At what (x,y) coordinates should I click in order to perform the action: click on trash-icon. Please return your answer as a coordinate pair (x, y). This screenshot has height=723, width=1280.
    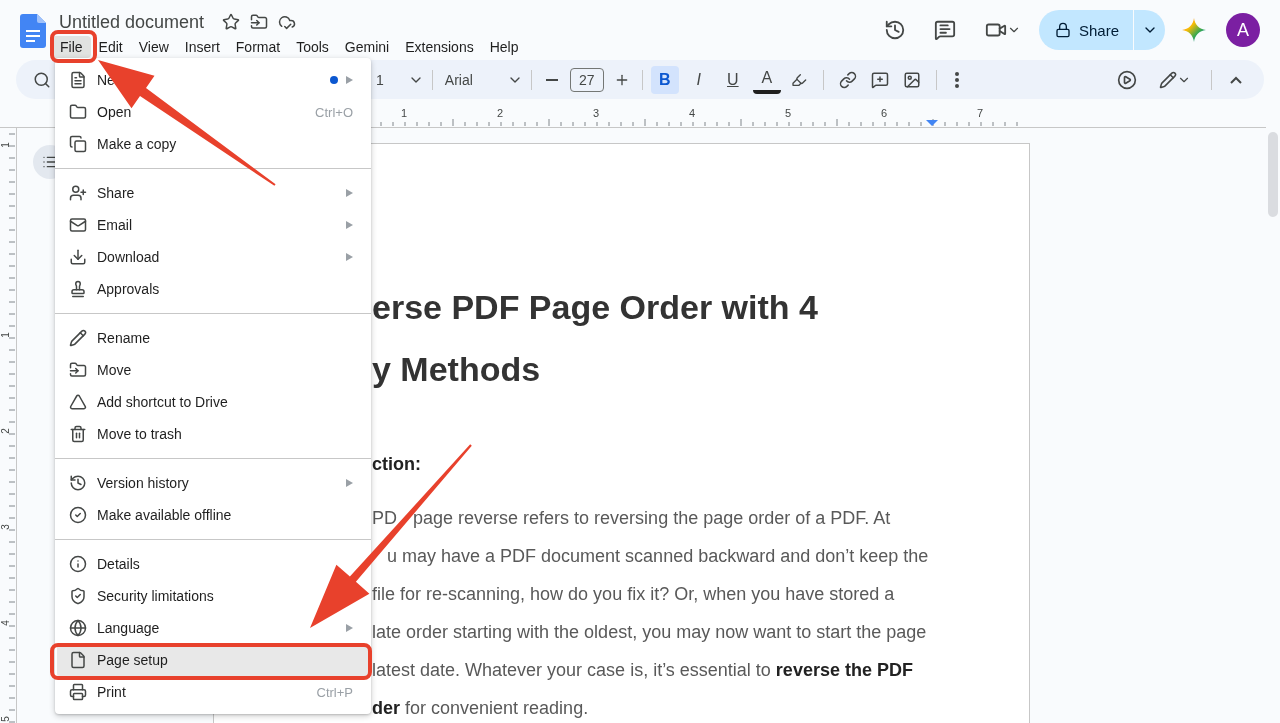
    Looking at the image, I should click on (78, 434).